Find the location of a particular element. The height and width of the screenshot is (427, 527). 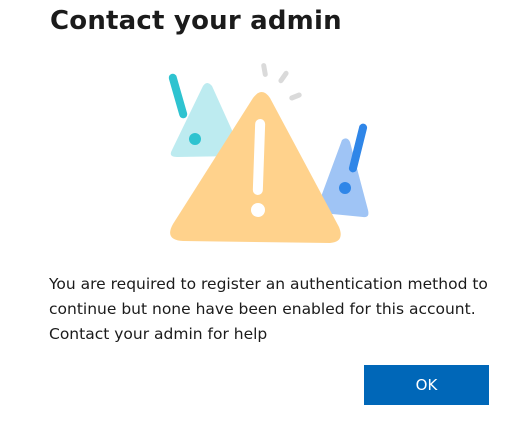

ok-button: OK is located at coordinates (426, 385).